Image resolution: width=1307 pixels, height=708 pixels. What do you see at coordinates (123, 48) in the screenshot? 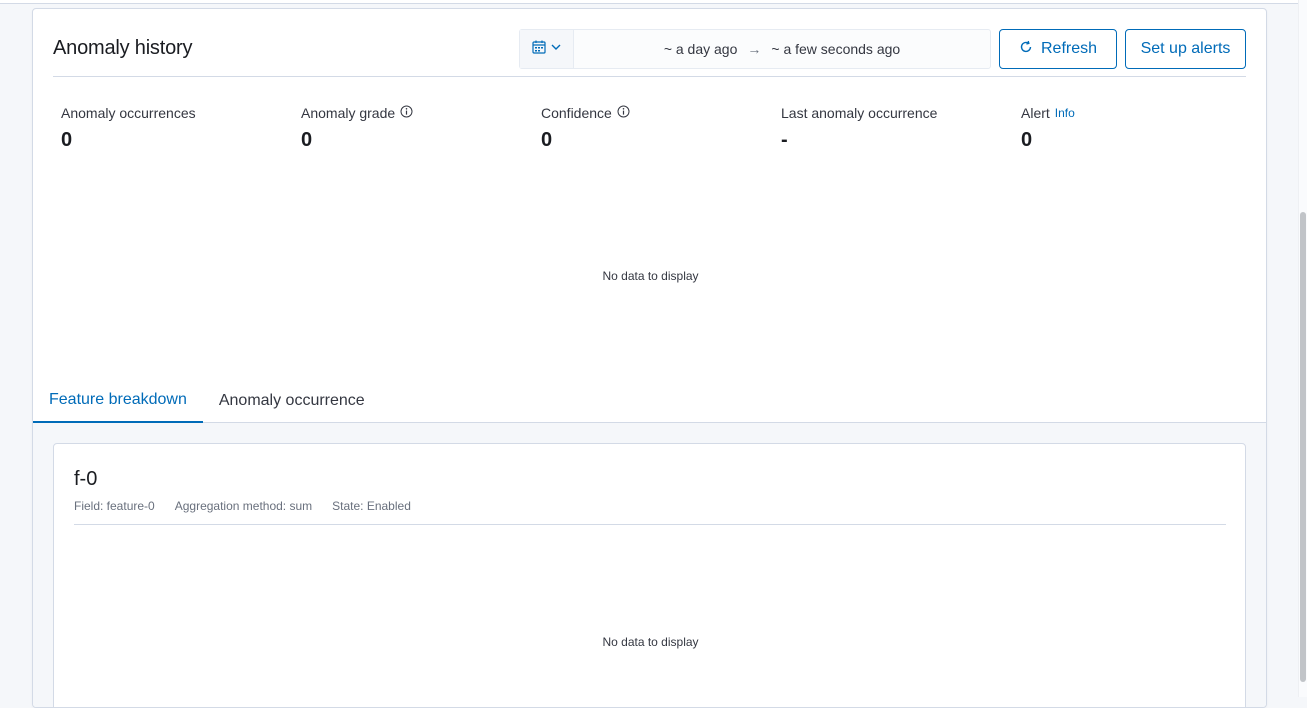
I see `panel-title: Anomaly history` at bounding box center [123, 48].